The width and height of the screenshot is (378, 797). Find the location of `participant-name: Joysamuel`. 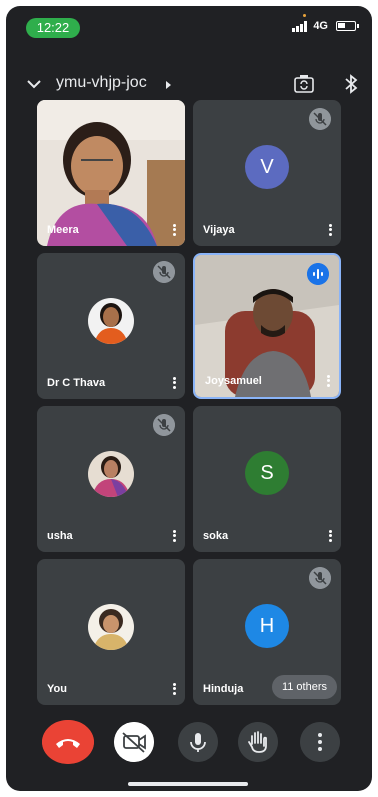

participant-name: Joysamuel is located at coordinates (233, 381).